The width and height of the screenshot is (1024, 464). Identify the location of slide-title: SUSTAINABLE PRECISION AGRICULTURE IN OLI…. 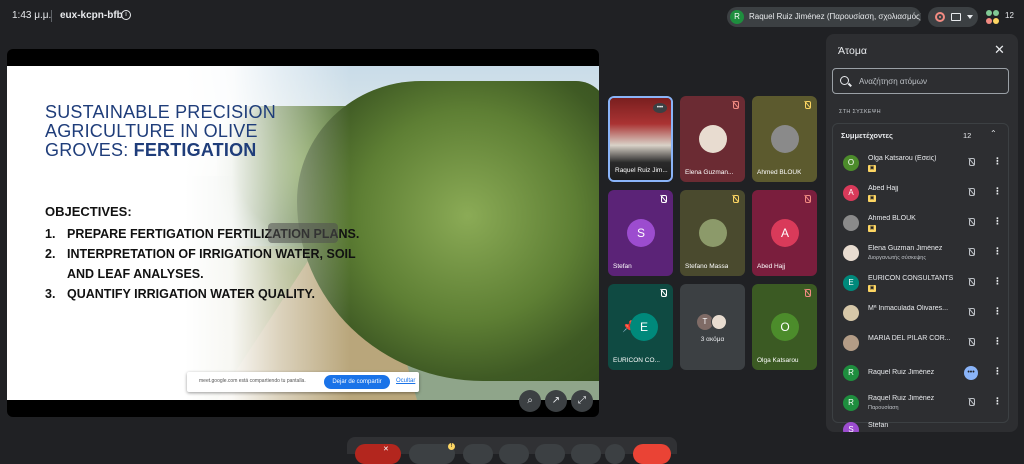
(175, 131).